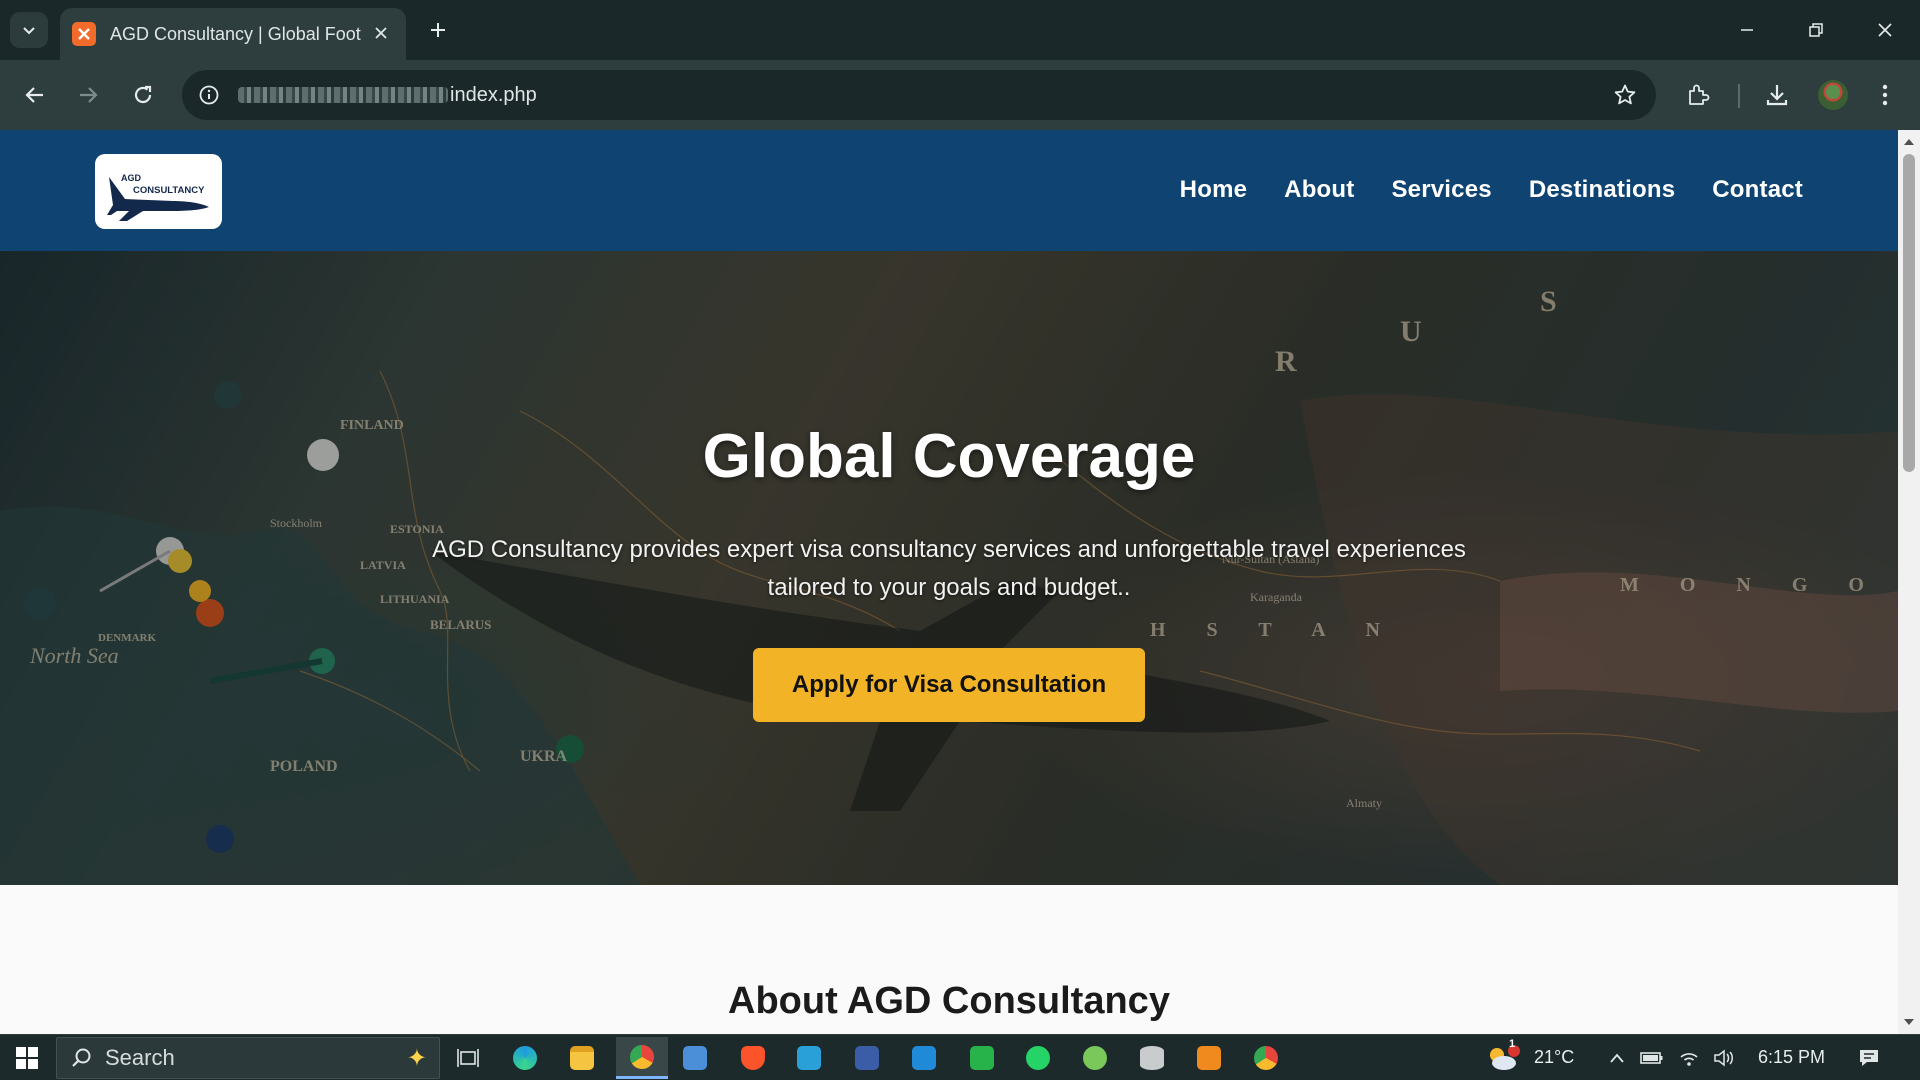  What do you see at coordinates (1554, 1057) in the screenshot?
I see `weather-temp: 21°C` at bounding box center [1554, 1057].